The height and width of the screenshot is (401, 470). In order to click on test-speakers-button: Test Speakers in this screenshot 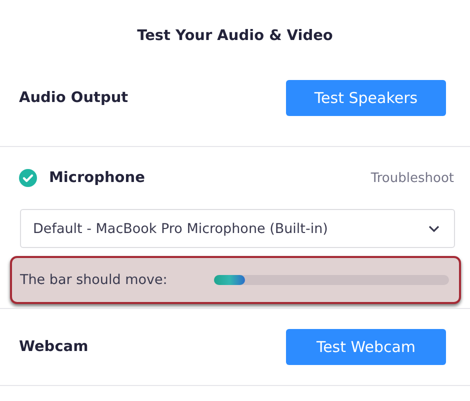, I will do `click(366, 98)`.